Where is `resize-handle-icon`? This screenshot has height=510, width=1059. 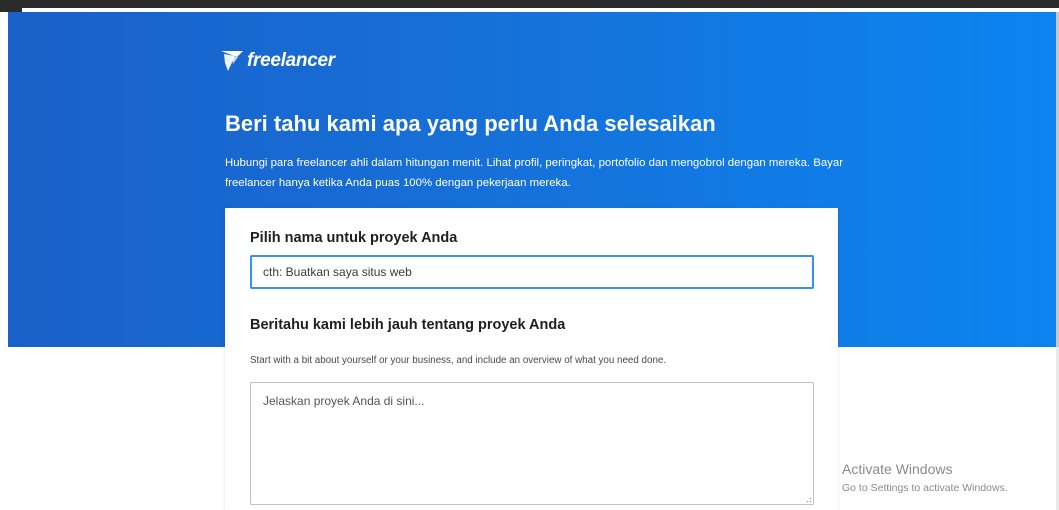 resize-handle-icon is located at coordinates (808, 499).